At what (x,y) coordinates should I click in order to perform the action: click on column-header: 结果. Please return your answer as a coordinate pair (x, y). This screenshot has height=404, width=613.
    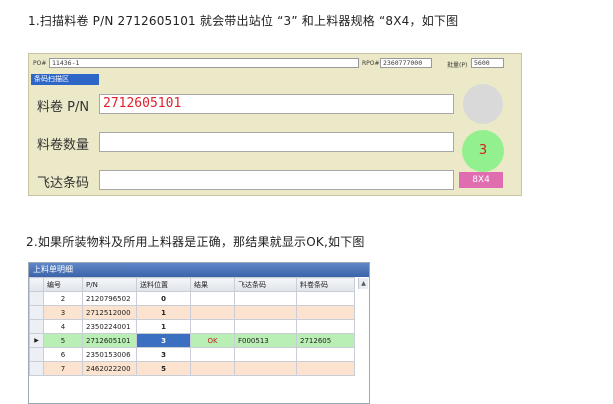
    Looking at the image, I should click on (212, 284).